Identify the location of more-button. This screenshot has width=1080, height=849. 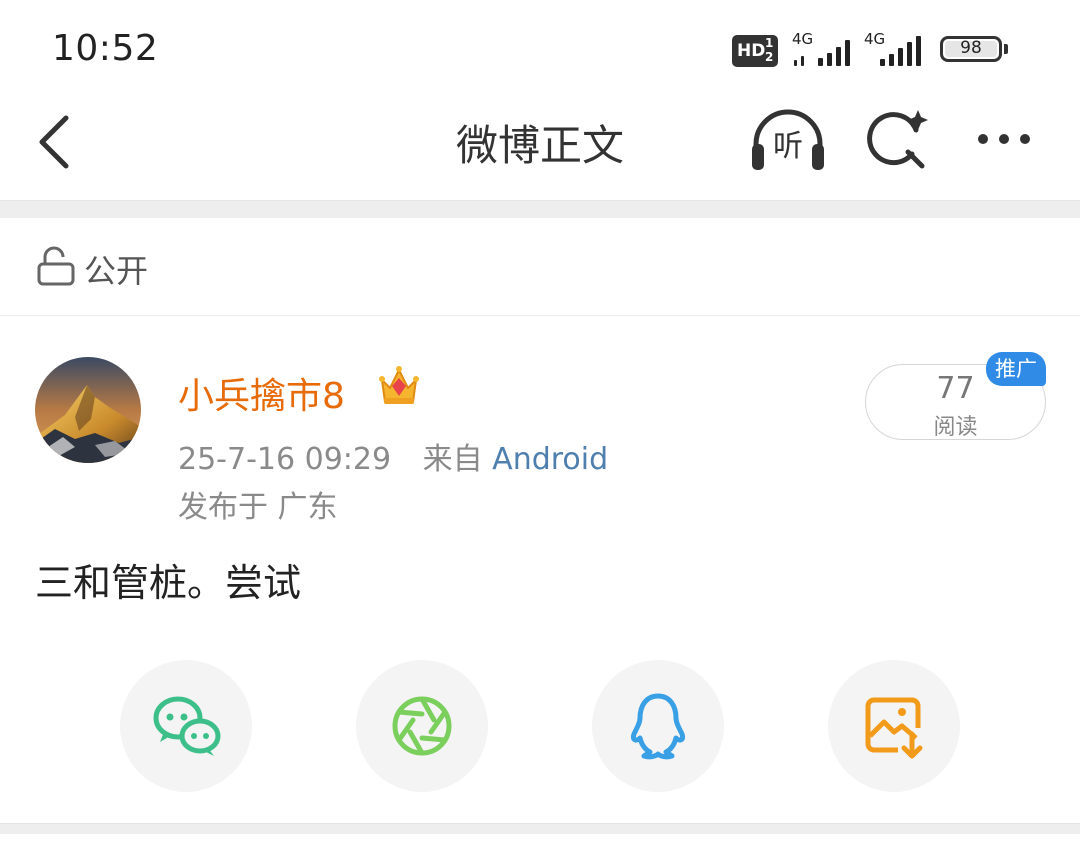
(1005, 140).